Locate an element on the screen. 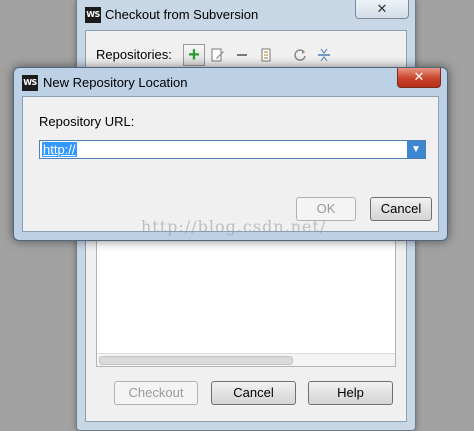 Image resolution: width=474 pixels, height=431 pixels. help-button: Help is located at coordinates (350, 393).